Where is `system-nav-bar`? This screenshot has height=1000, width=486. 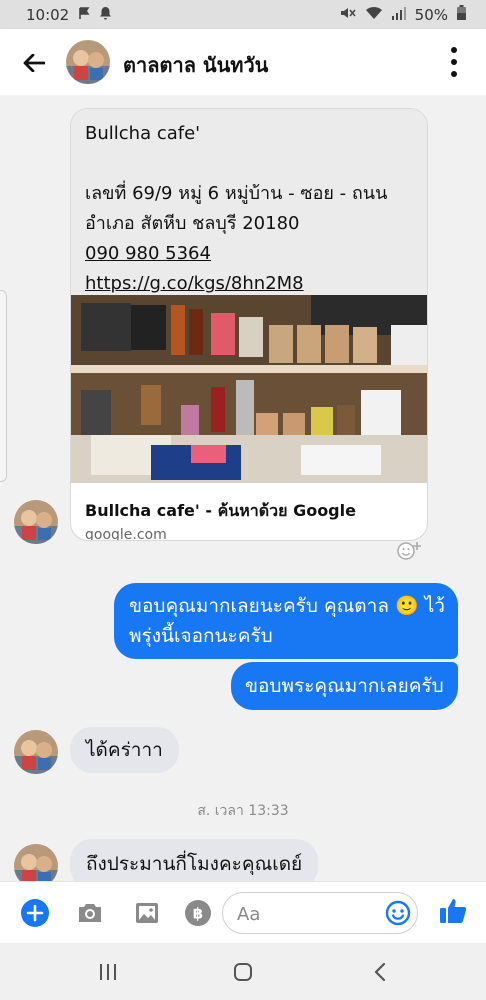
system-nav-bar is located at coordinates (243, 971).